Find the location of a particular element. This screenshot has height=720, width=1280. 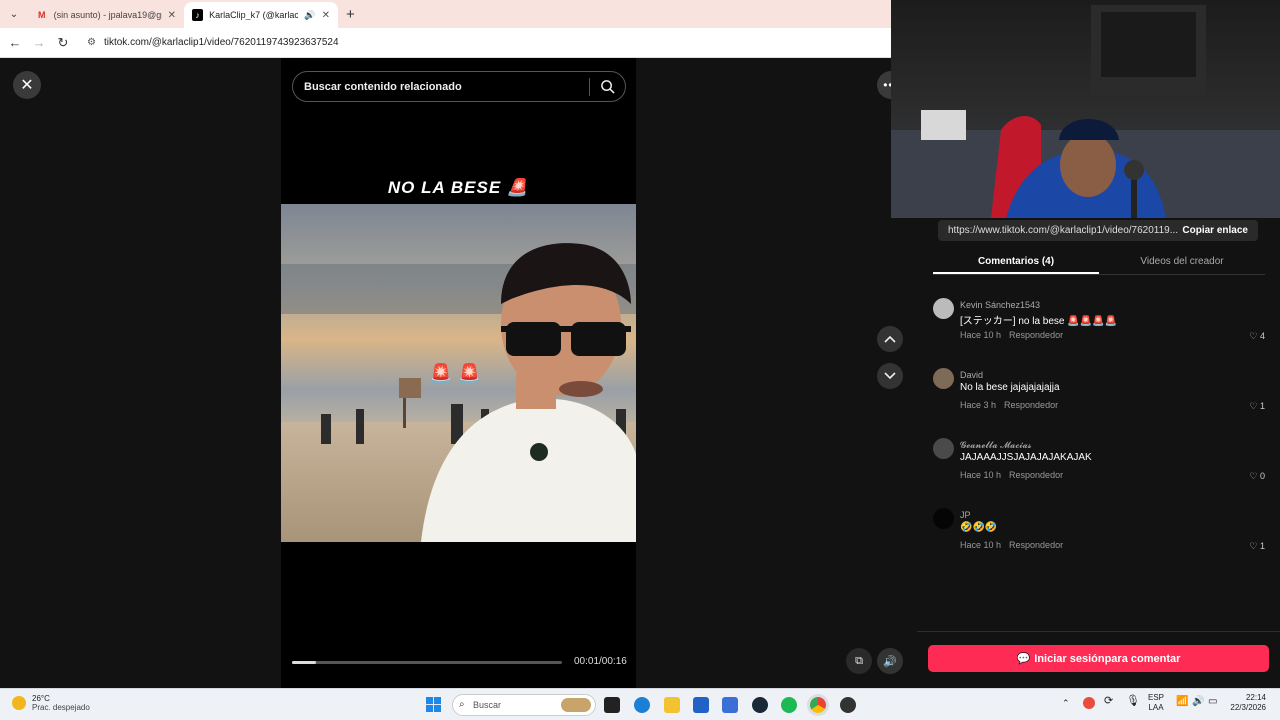

tab-comments: Comentarios (4) is located at coordinates (1016, 260).